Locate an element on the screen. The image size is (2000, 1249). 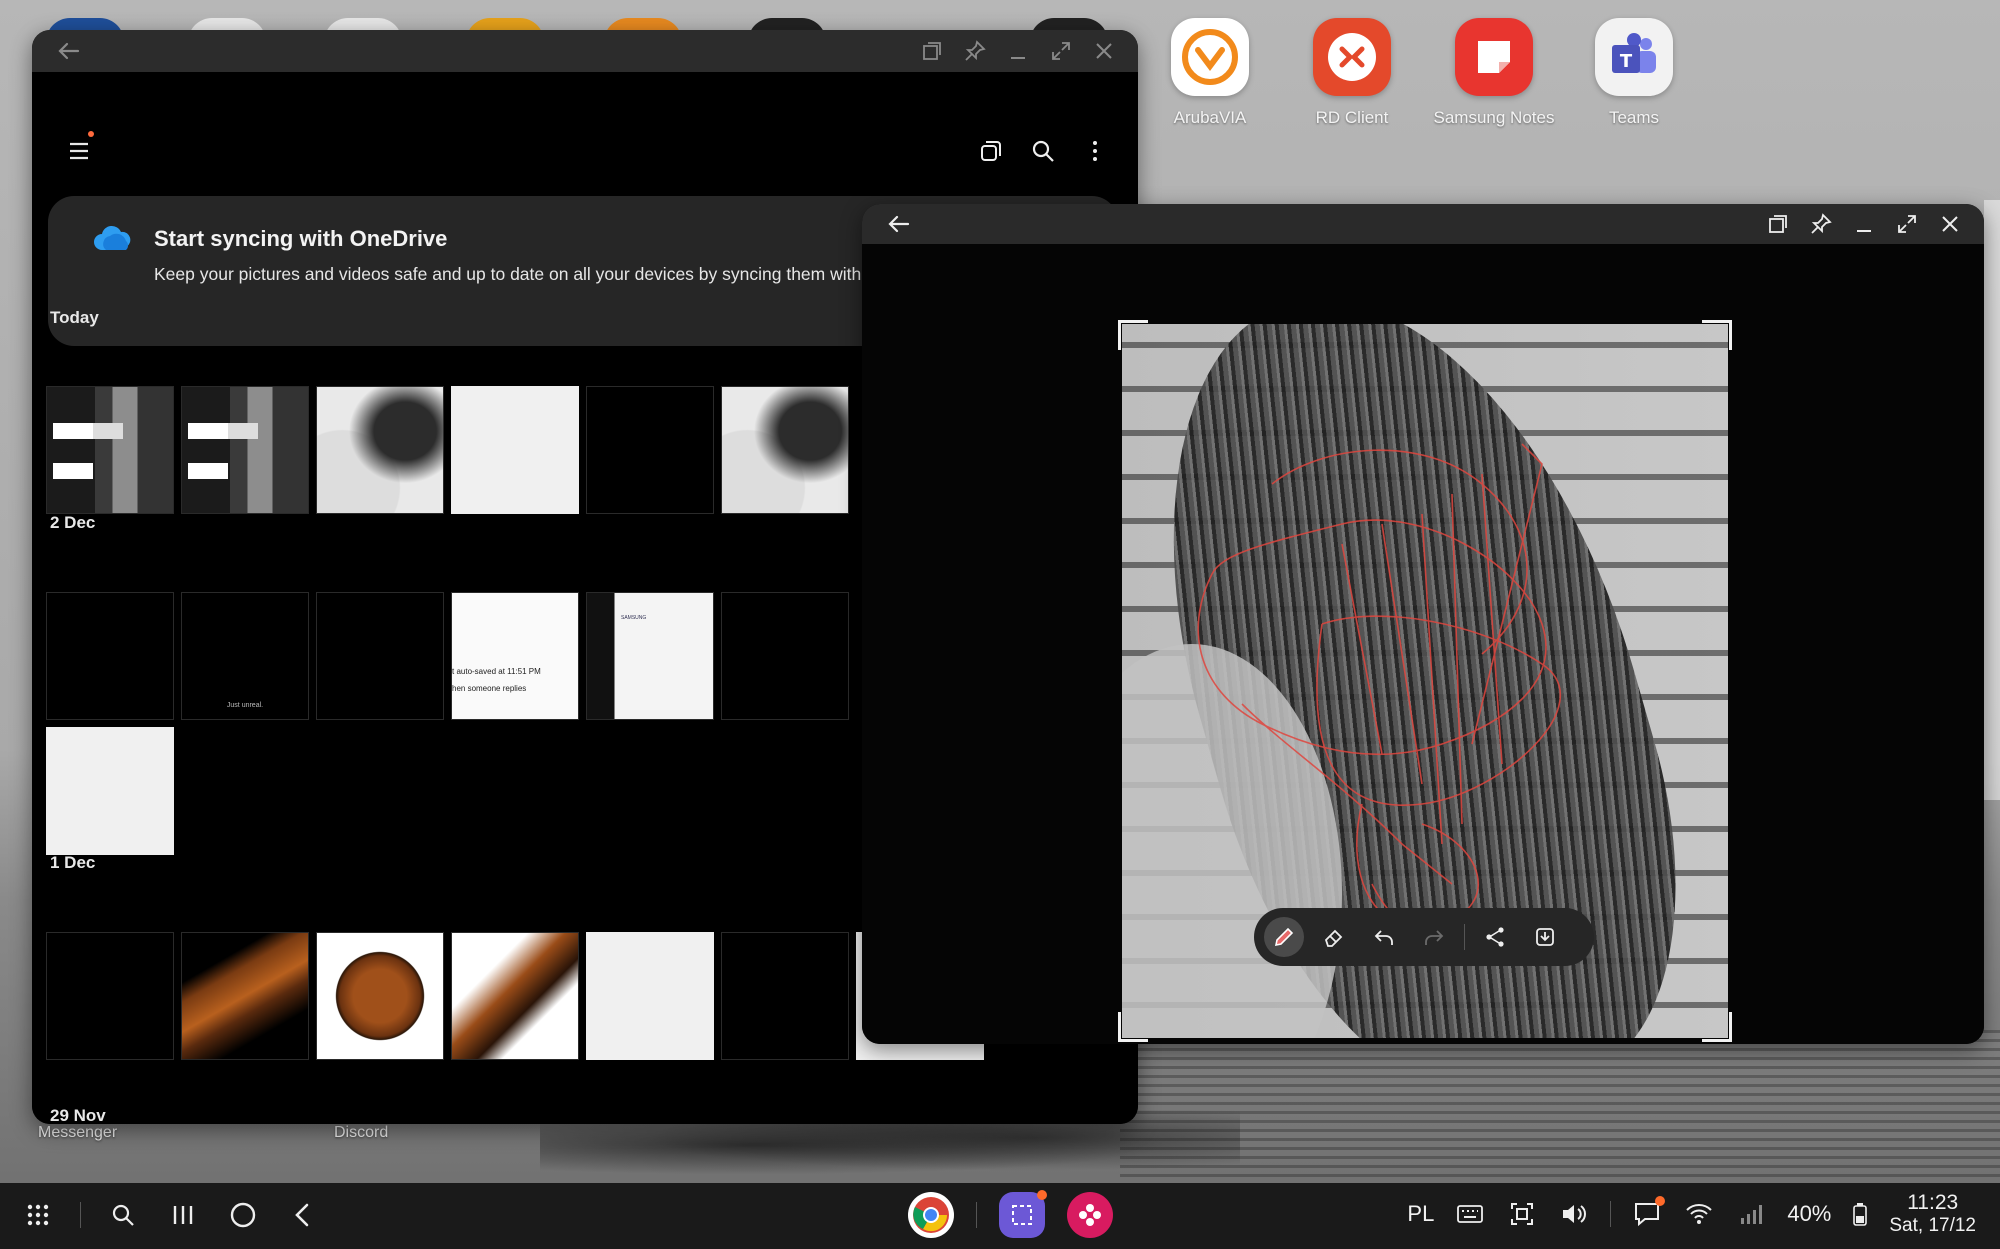
background-window-edge is located at coordinates (1992, 500).